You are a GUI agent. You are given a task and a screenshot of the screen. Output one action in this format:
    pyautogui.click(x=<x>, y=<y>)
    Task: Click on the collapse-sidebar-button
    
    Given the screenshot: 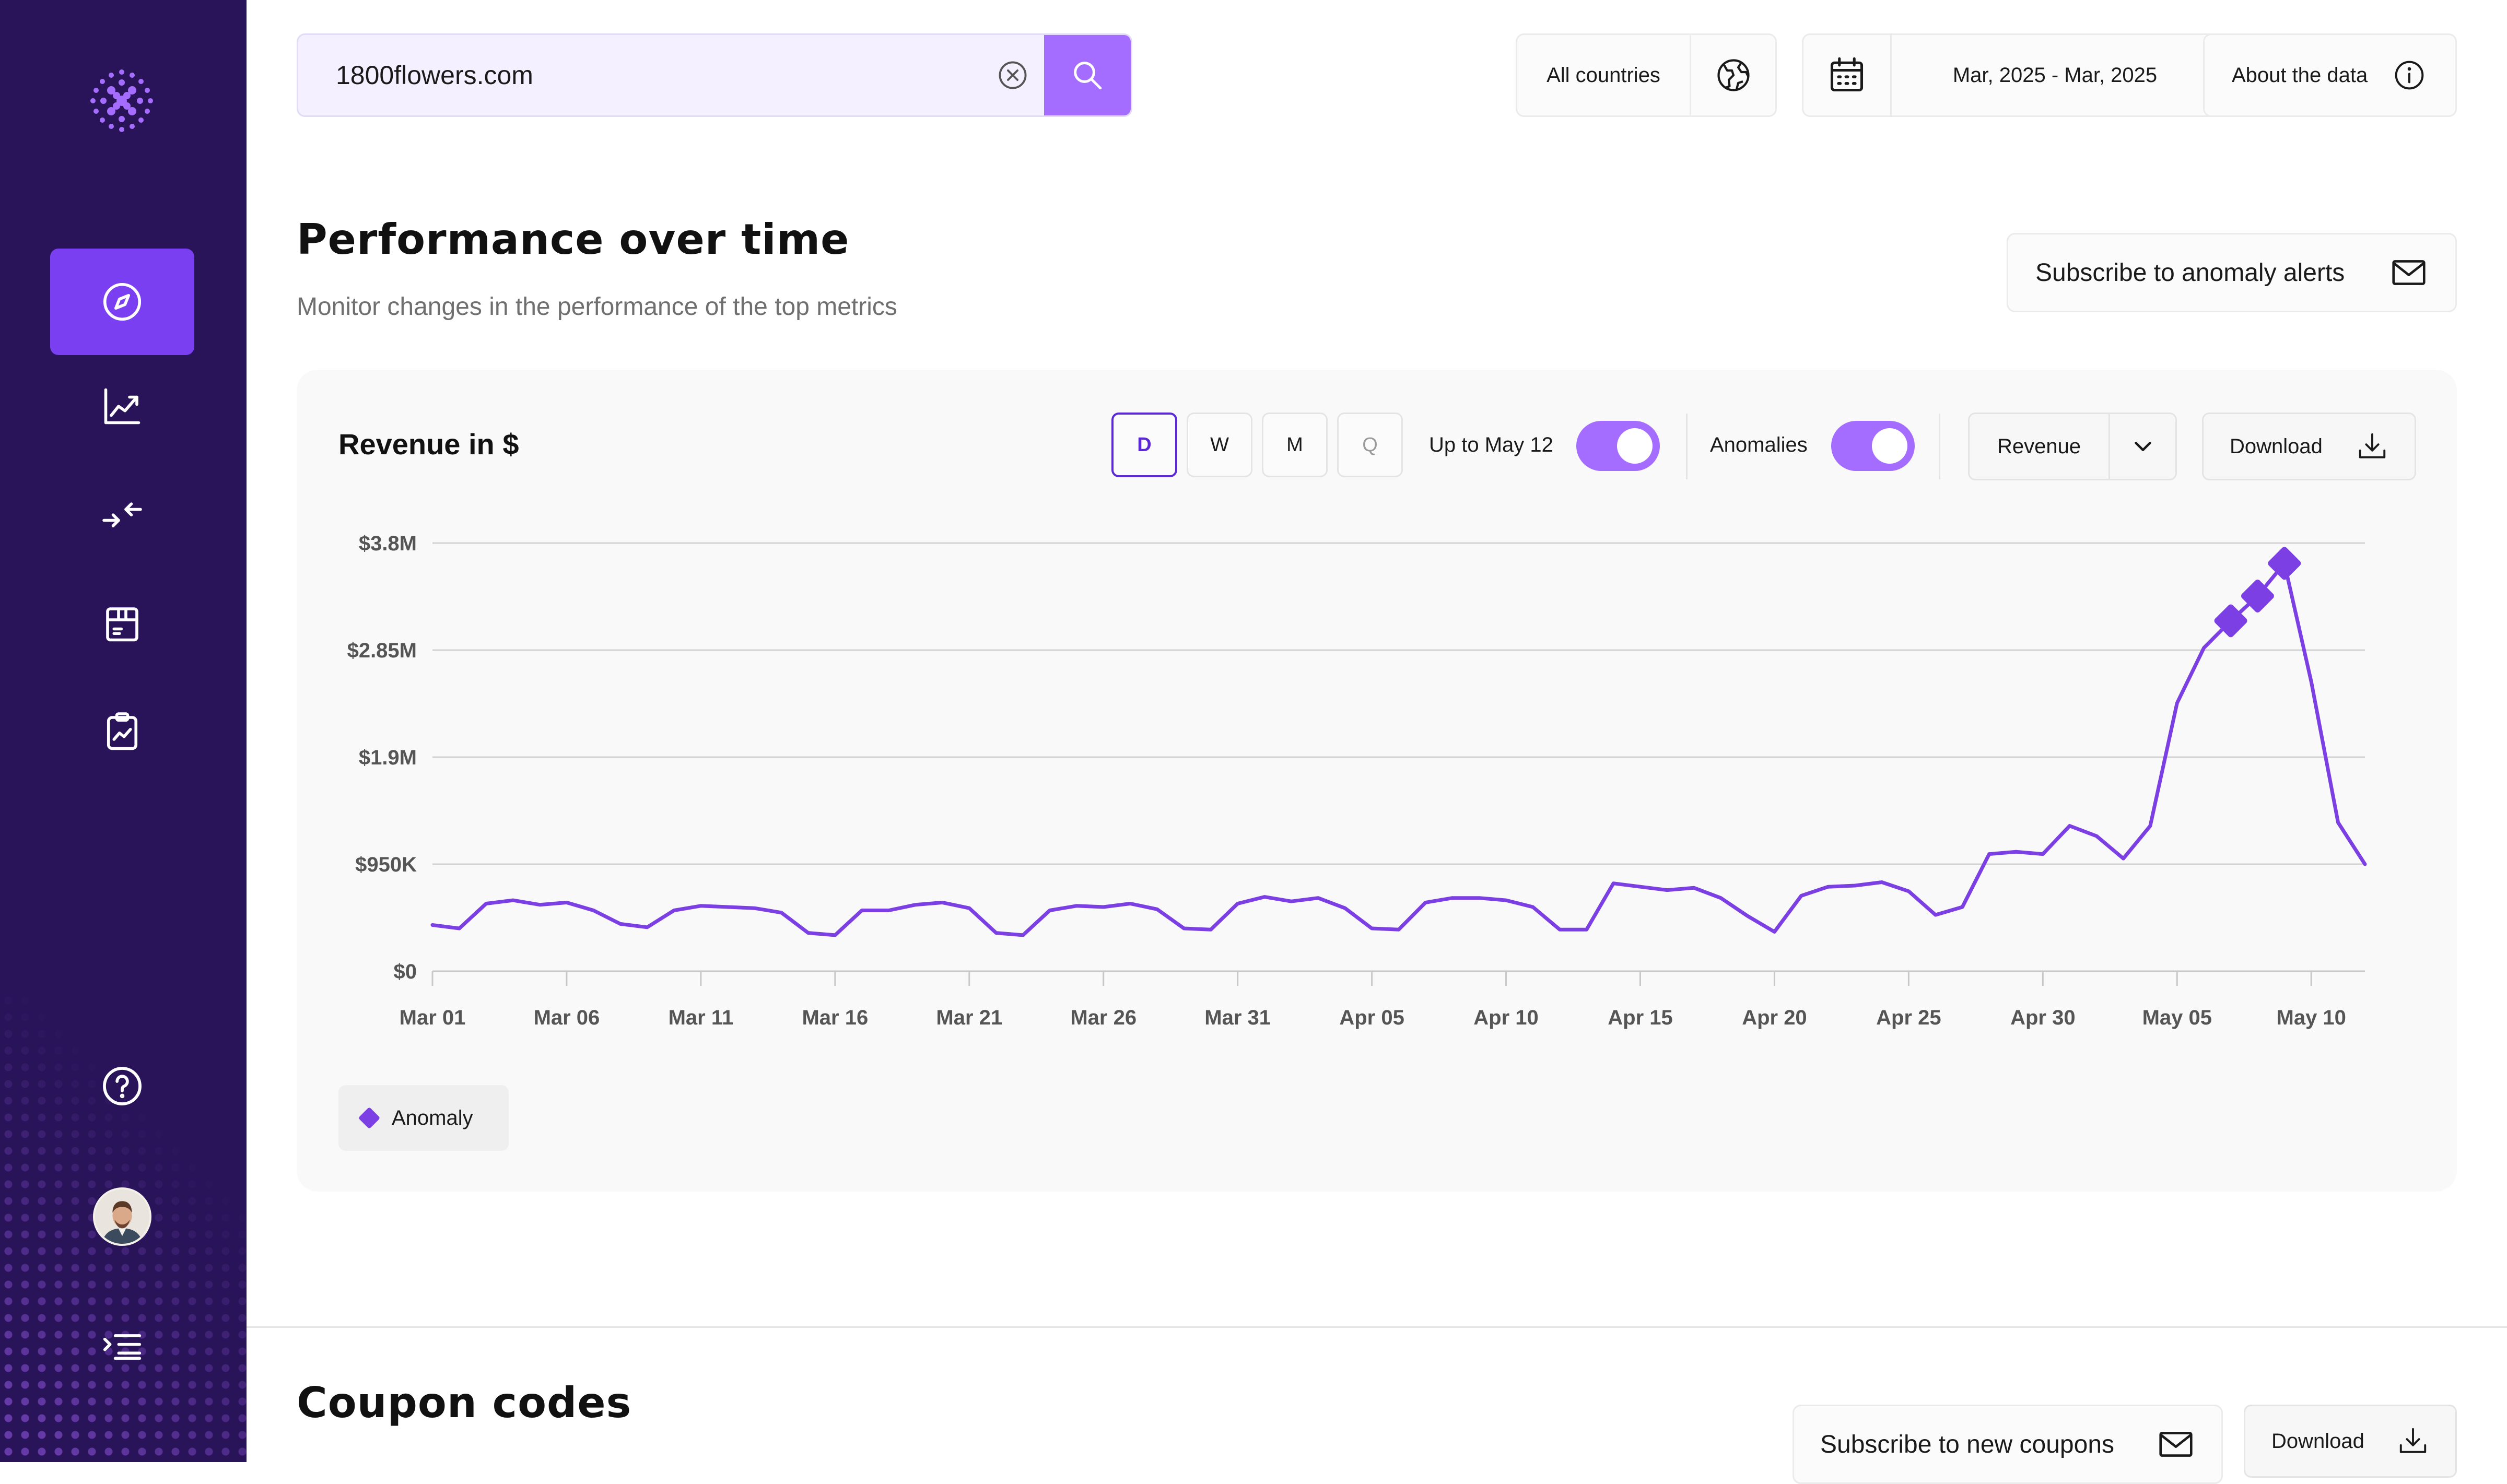 What is the action you would take?
    pyautogui.click(x=122, y=1346)
    